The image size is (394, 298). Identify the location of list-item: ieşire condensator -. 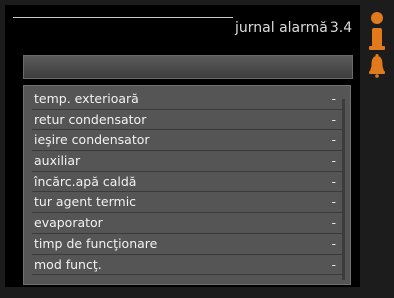
(188, 141).